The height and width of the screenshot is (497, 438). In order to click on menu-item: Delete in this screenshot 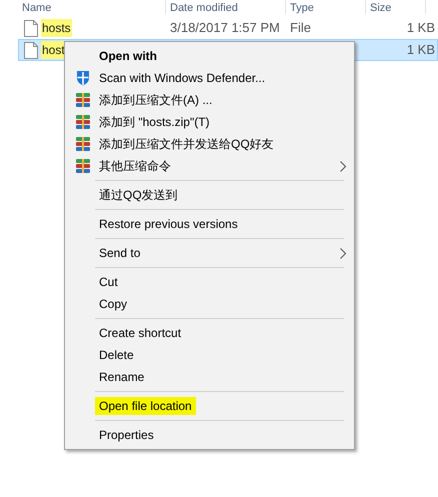, I will do `click(209, 355)`.